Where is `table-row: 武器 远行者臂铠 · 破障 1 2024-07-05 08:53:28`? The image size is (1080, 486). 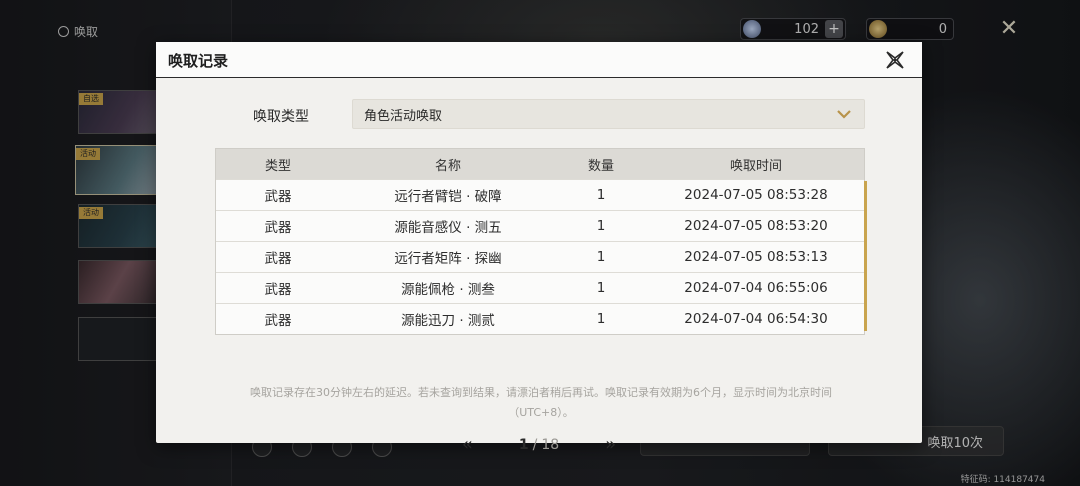 table-row: 武器 远行者臂铠 · 破障 1 2024-07-05 08:53:28 is located at coordinates (540, 194).